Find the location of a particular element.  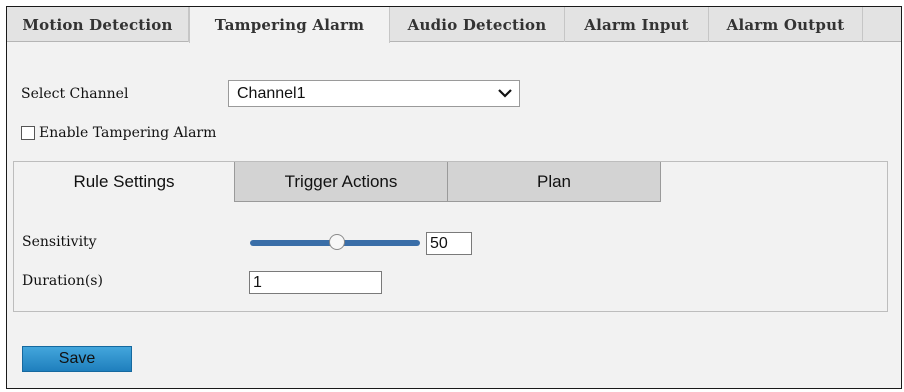

tab-alarm-output: Alarm Output is located at coordinates (786, 24).